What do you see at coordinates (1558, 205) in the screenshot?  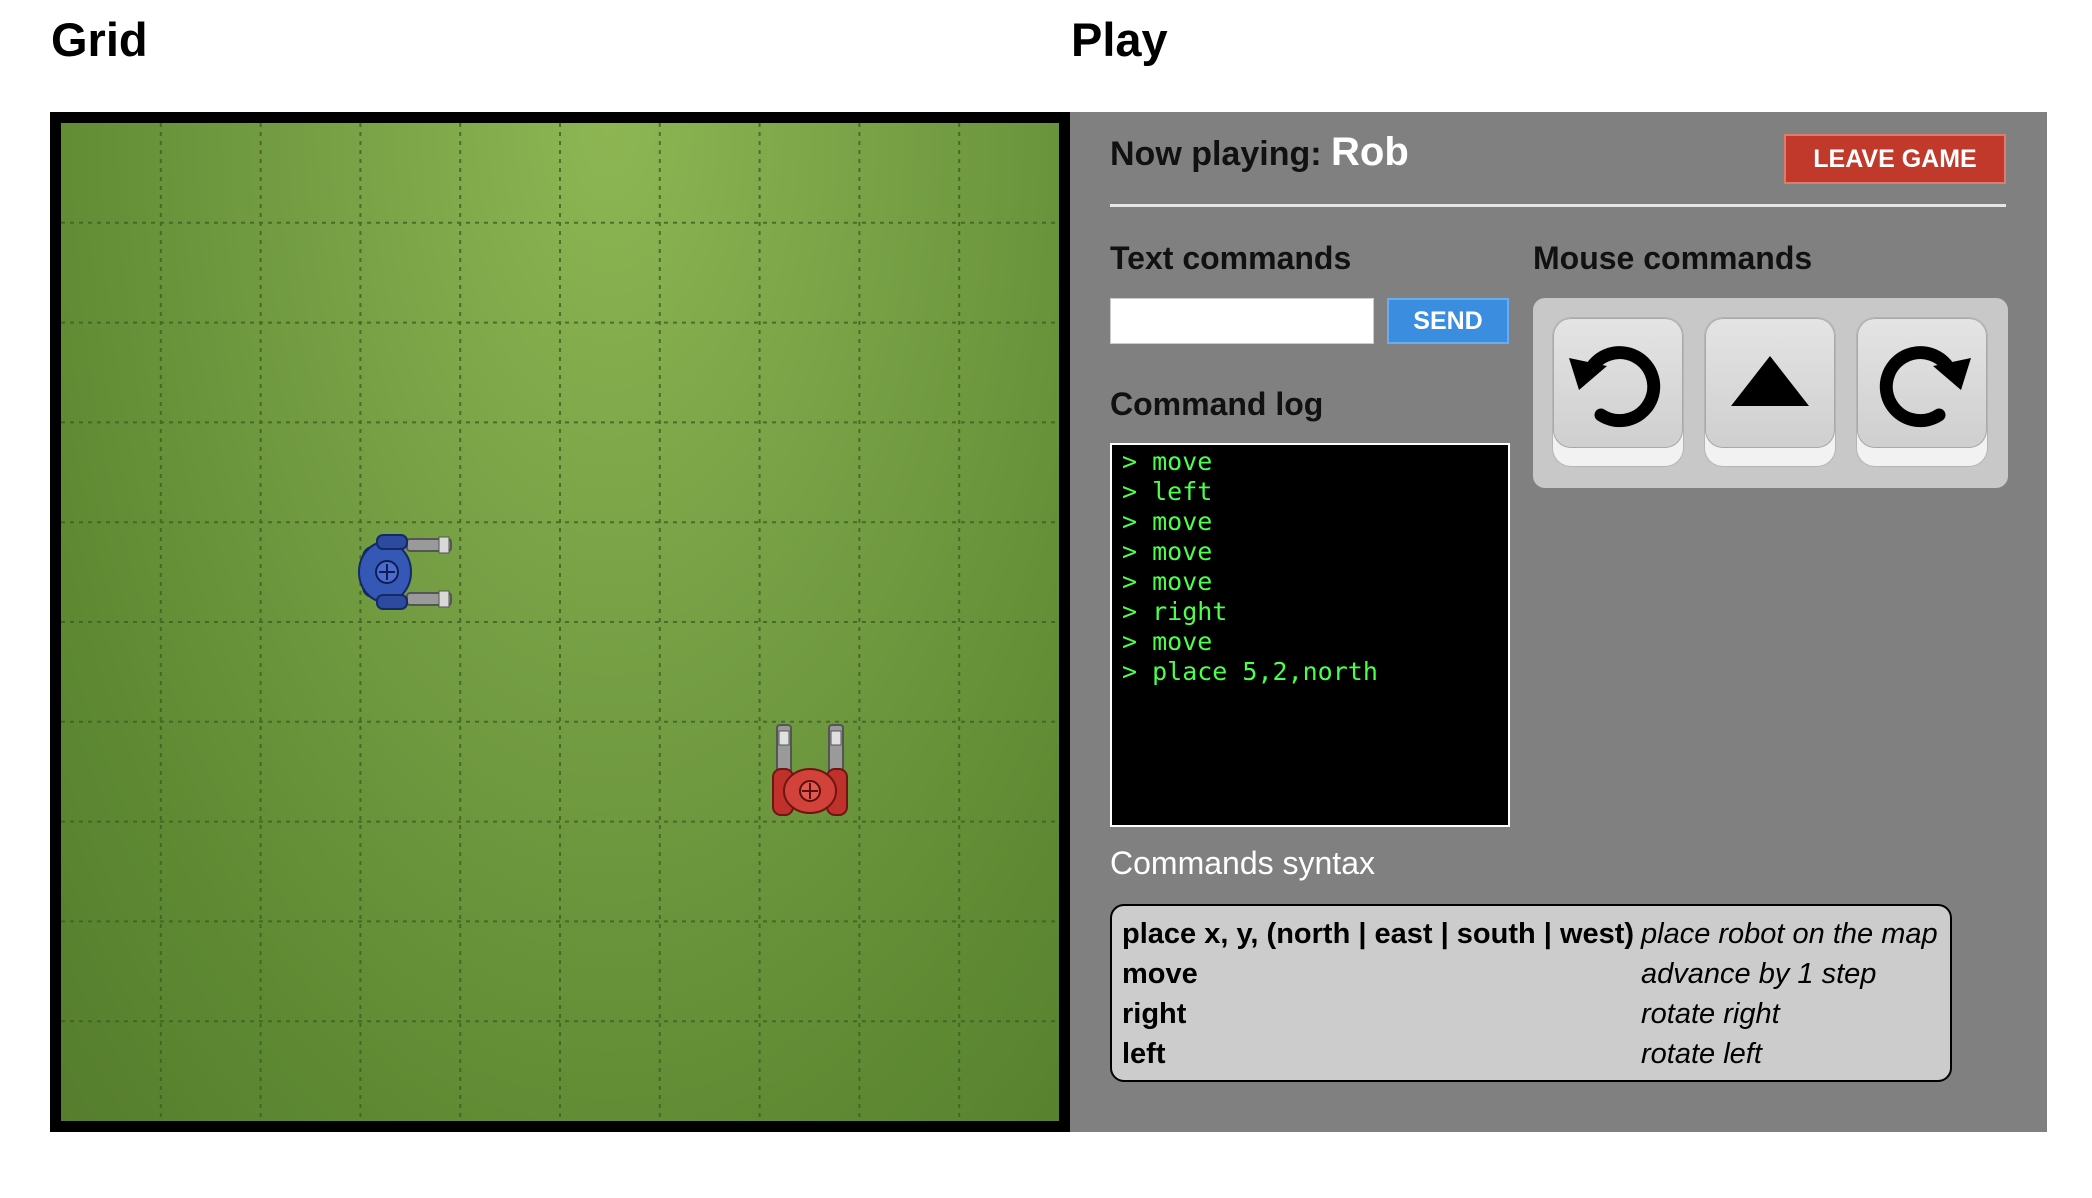 I see `divider` at bounding box center [1558, 205].